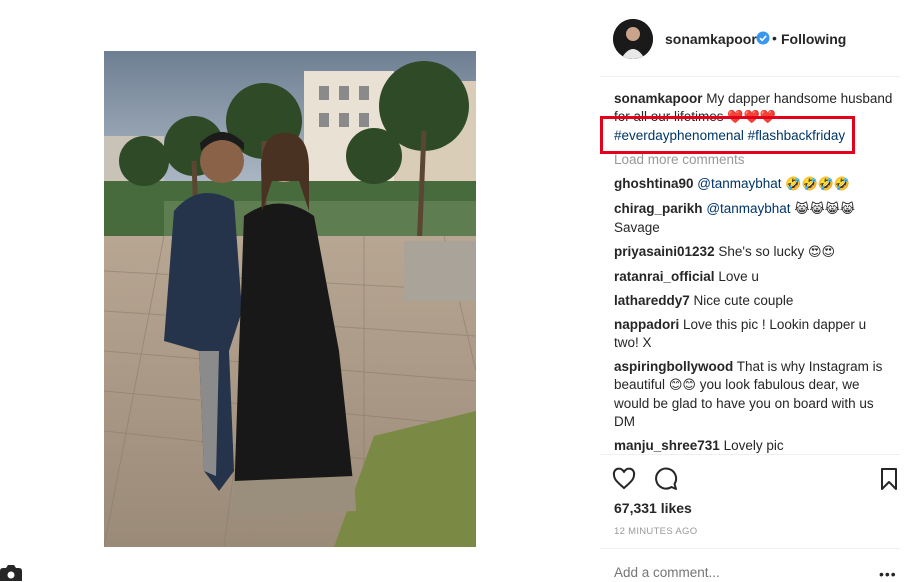 This screenshot has height=582, width=905. What do you see at coordinates (658, 208) in the screenshot?
I see `comment-username: chirag_parikh` at bounding box center [658, 208].